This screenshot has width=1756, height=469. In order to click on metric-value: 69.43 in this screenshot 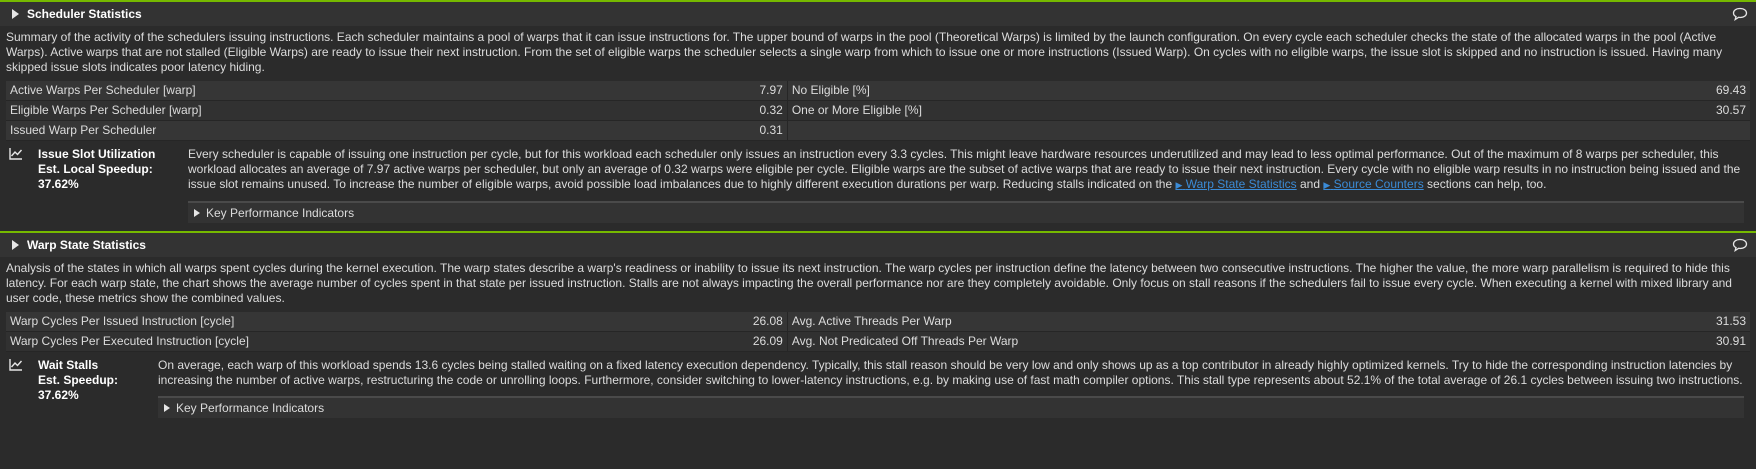, I will do `click(1730, 90)`.